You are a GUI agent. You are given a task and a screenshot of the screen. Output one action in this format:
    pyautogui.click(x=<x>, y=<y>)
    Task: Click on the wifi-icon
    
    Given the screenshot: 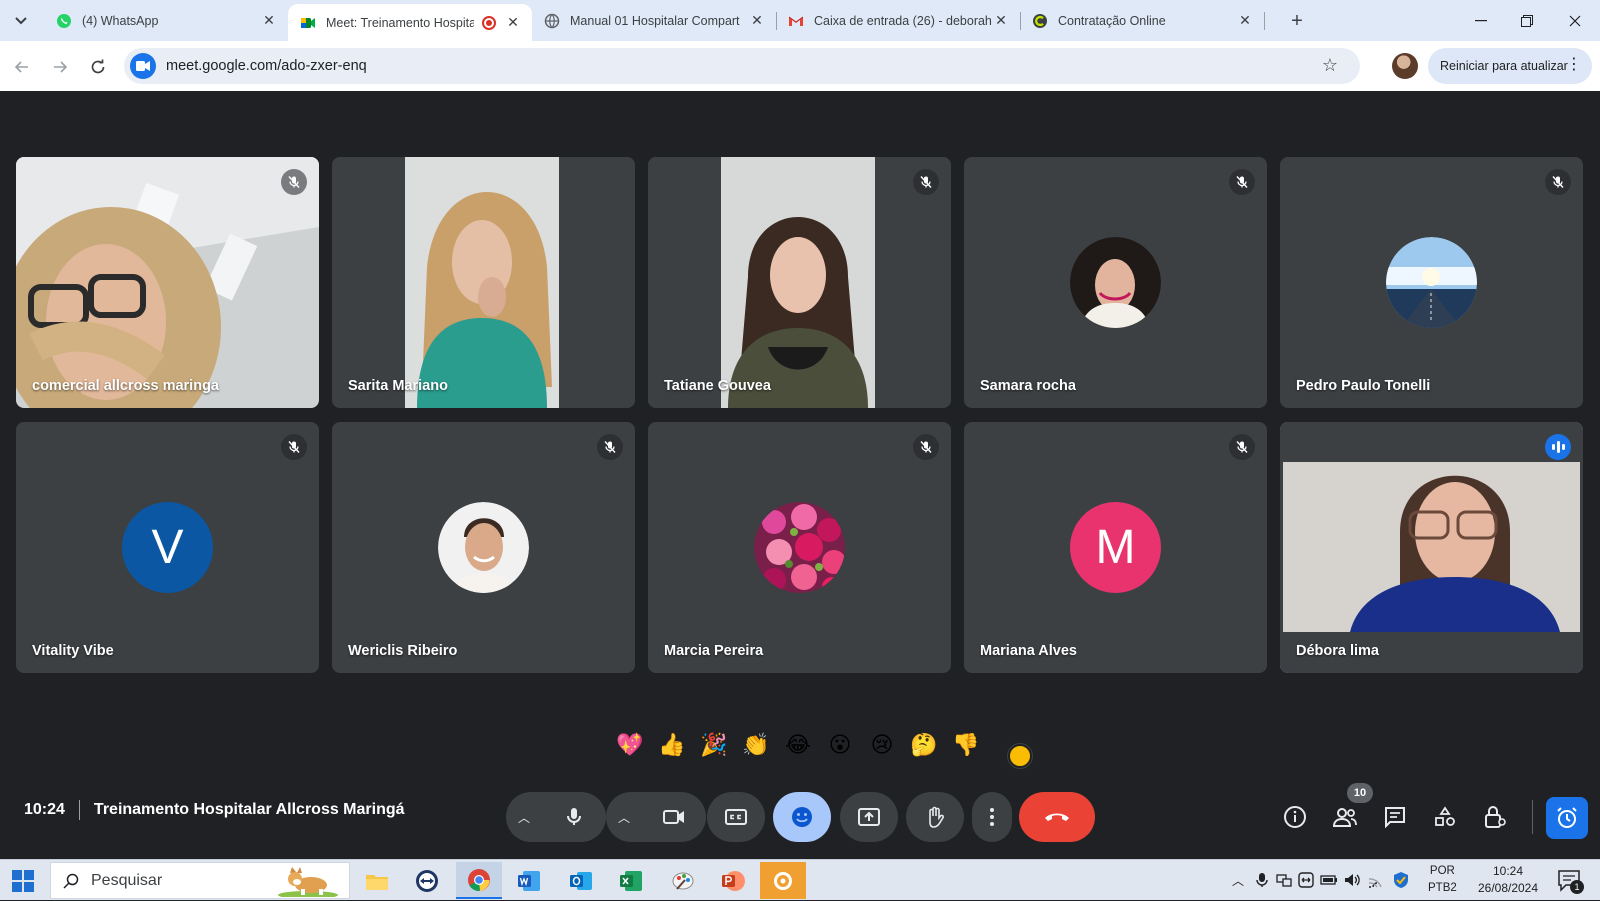 What is the action you would take?
    pyautogui.click(x=1377, y=880)
    